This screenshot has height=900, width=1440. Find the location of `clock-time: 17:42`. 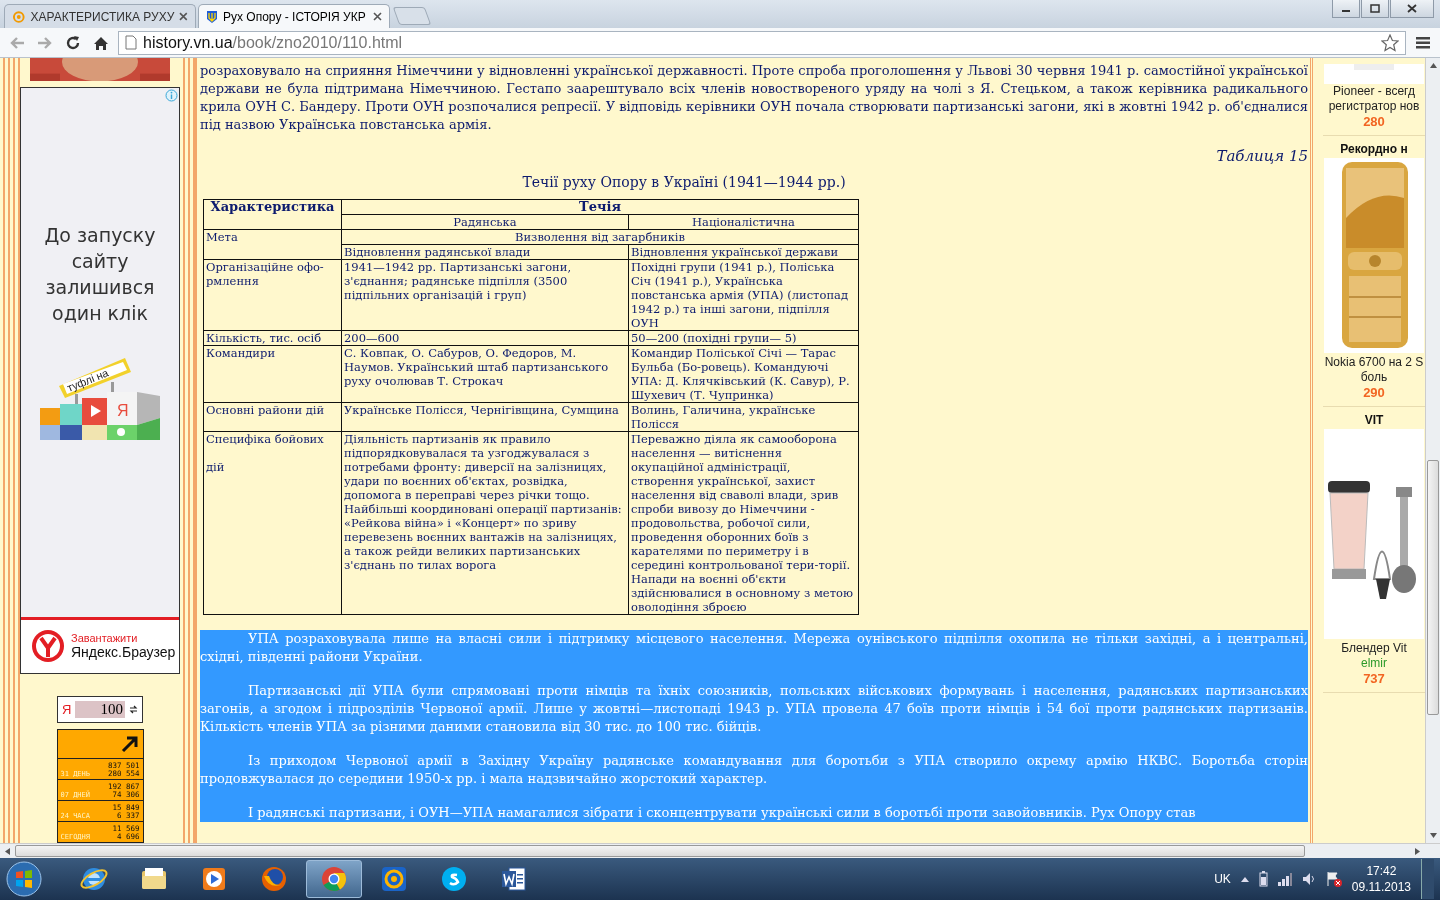

clock-time: 17:42 is located at coordinates (1381, 871).